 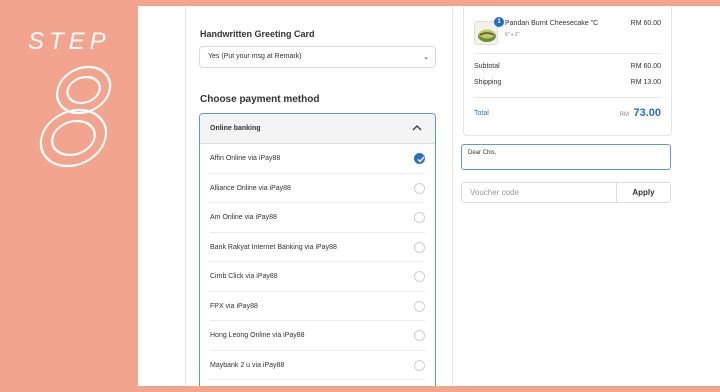 I want to click on product-size: 6" x 2", so click(x=512, y=35).